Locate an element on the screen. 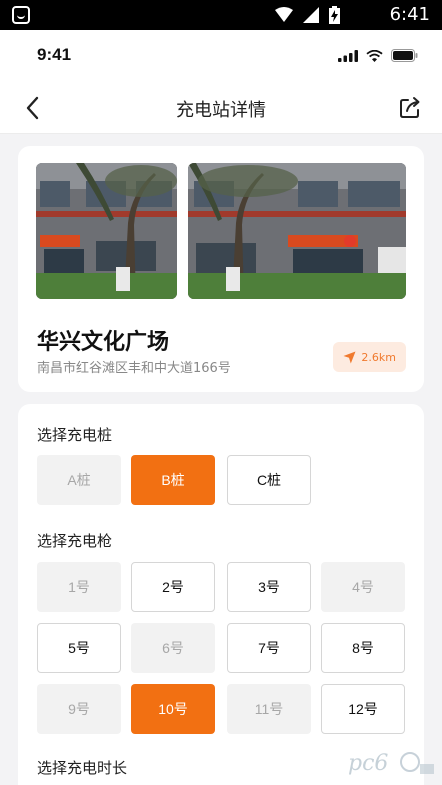 This screenshot has width=442, height=785. gun-option: 7号 is located at coordinates (269, 648).